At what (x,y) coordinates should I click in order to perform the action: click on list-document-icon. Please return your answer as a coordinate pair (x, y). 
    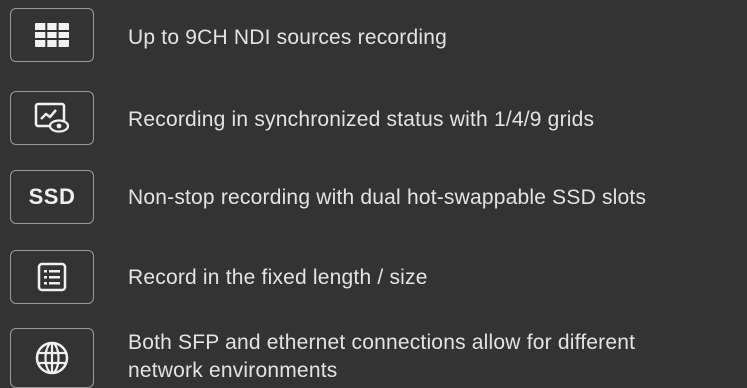
    Looking at the image, I should click on (52, 277).